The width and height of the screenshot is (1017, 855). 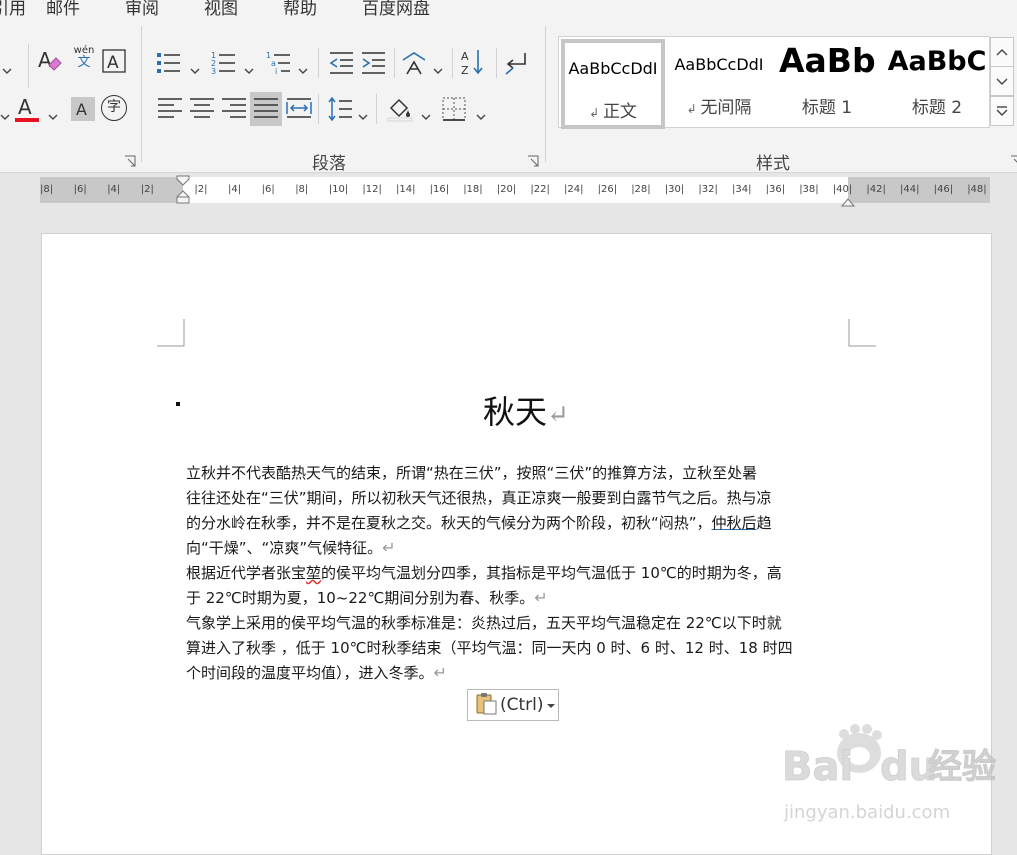 What do you see at coordinates (291, 547) in the screenshot?
I see `body-line: 向“干燥”、“凉爽”气候特征。↵` at bounding box center [291, 547].